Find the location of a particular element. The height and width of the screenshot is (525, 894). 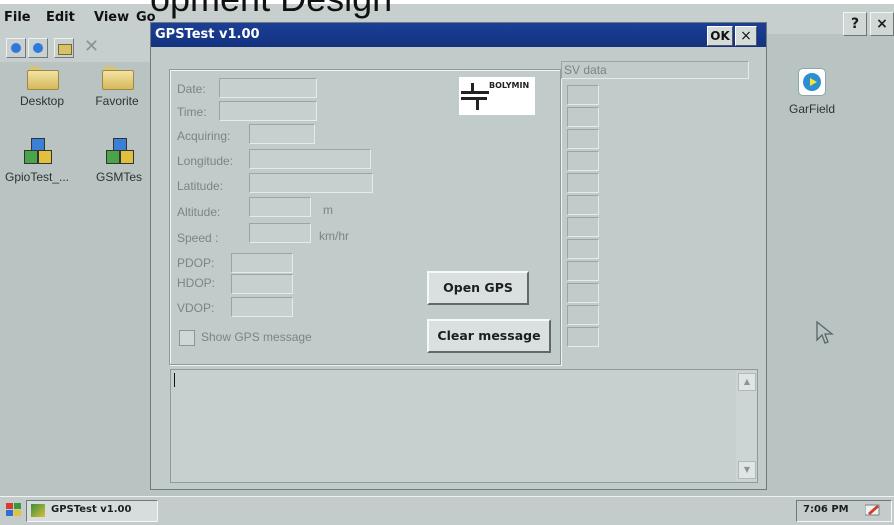

forward-arrow-icon is located at coordinates (38, 48).